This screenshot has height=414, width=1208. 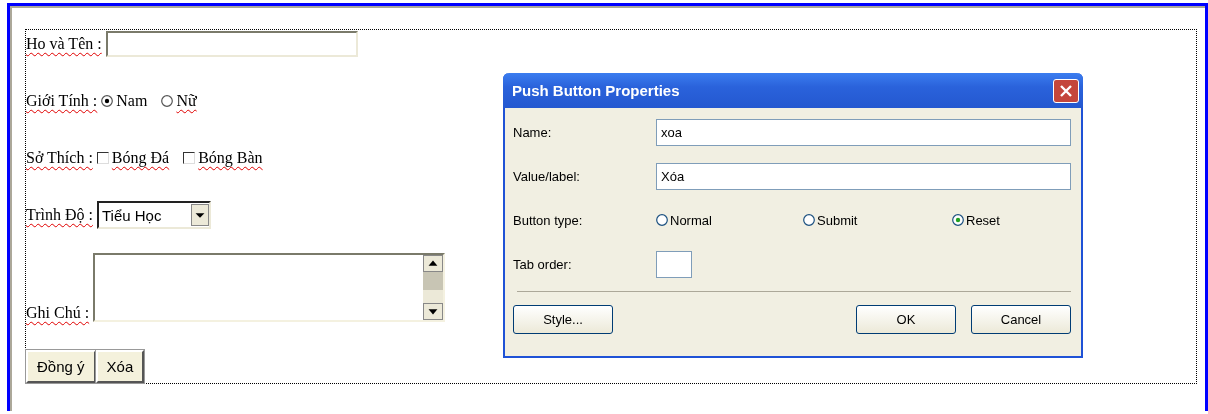 What do you see at coordinates (140, 158) in the screenshot?
I see `option-label: Bóng Đá` at bounding box center [140, 158].